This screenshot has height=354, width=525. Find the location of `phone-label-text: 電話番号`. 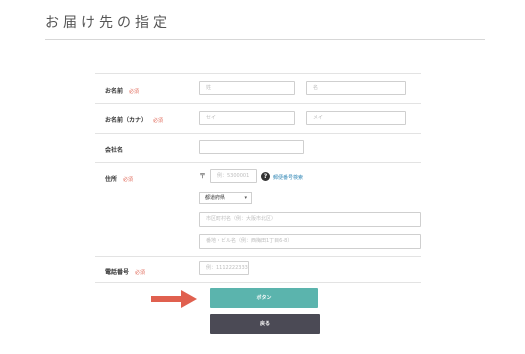

phone-label-text: 電話番号 is located at coordinates (117, 272).